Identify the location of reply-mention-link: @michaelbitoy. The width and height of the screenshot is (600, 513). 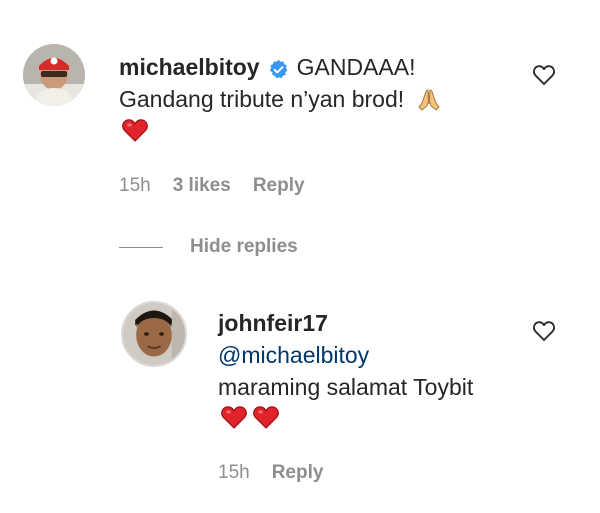
(293, 355).